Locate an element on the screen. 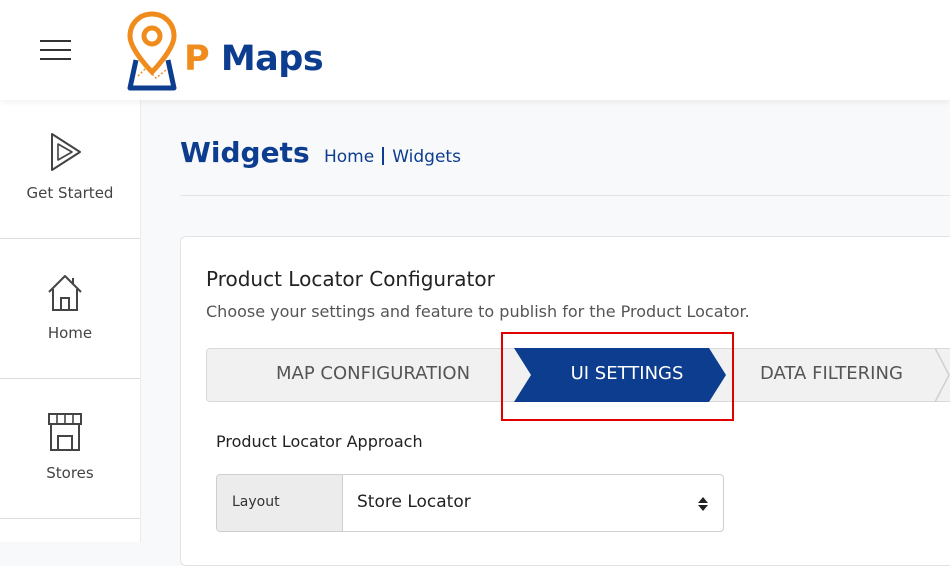 The width and height of the screenshot is (950, 566). step-separator-chevron is located at coordinates (942, 375).